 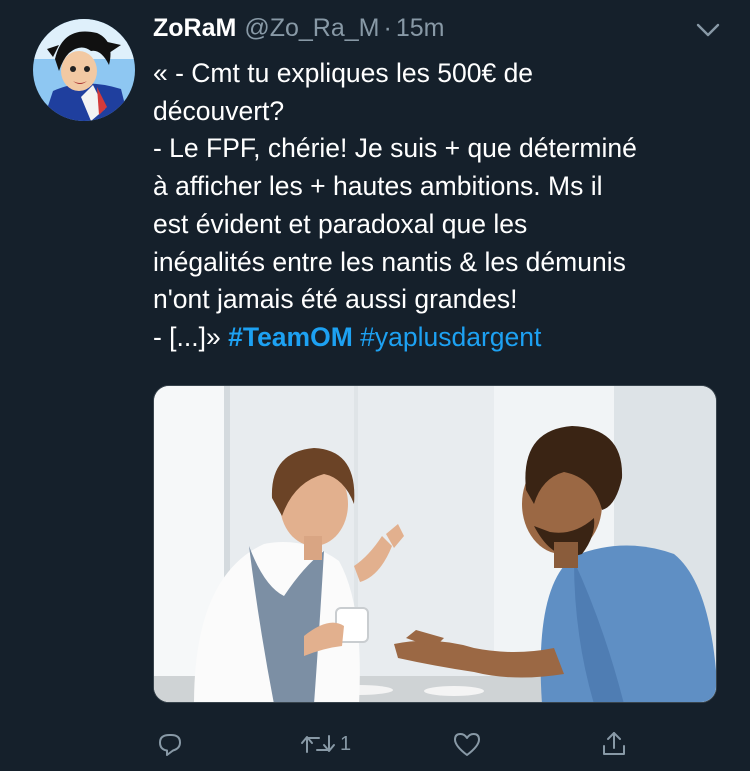 I want to click on tweet-header: ZoRaM @Zo_Ra_M · 15m, so click(x=298, y=32).